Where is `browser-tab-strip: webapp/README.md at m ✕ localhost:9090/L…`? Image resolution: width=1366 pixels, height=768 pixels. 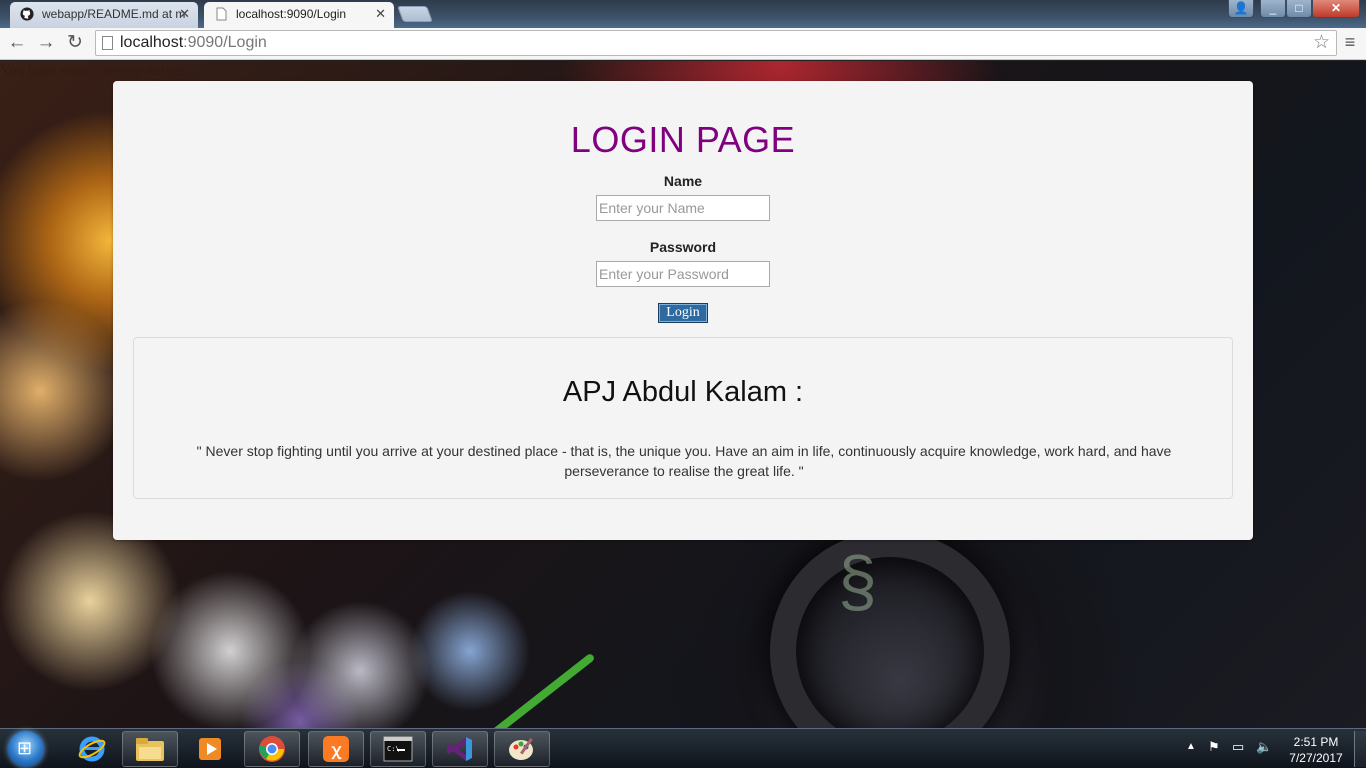
browser-tab-strip: webapp/README.md at m ✕ localhost:9090/L… is located at coordinates (683, 14).